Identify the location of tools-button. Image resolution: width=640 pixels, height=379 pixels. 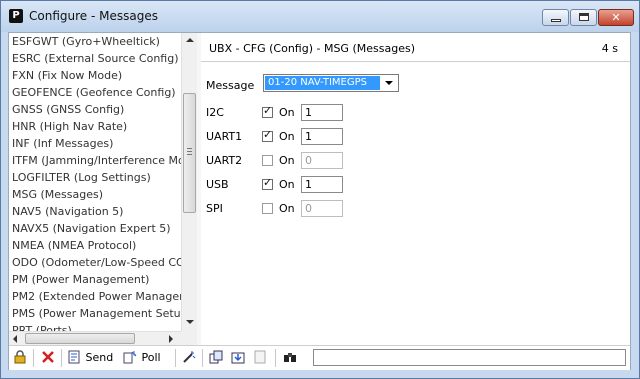
(189, 358).